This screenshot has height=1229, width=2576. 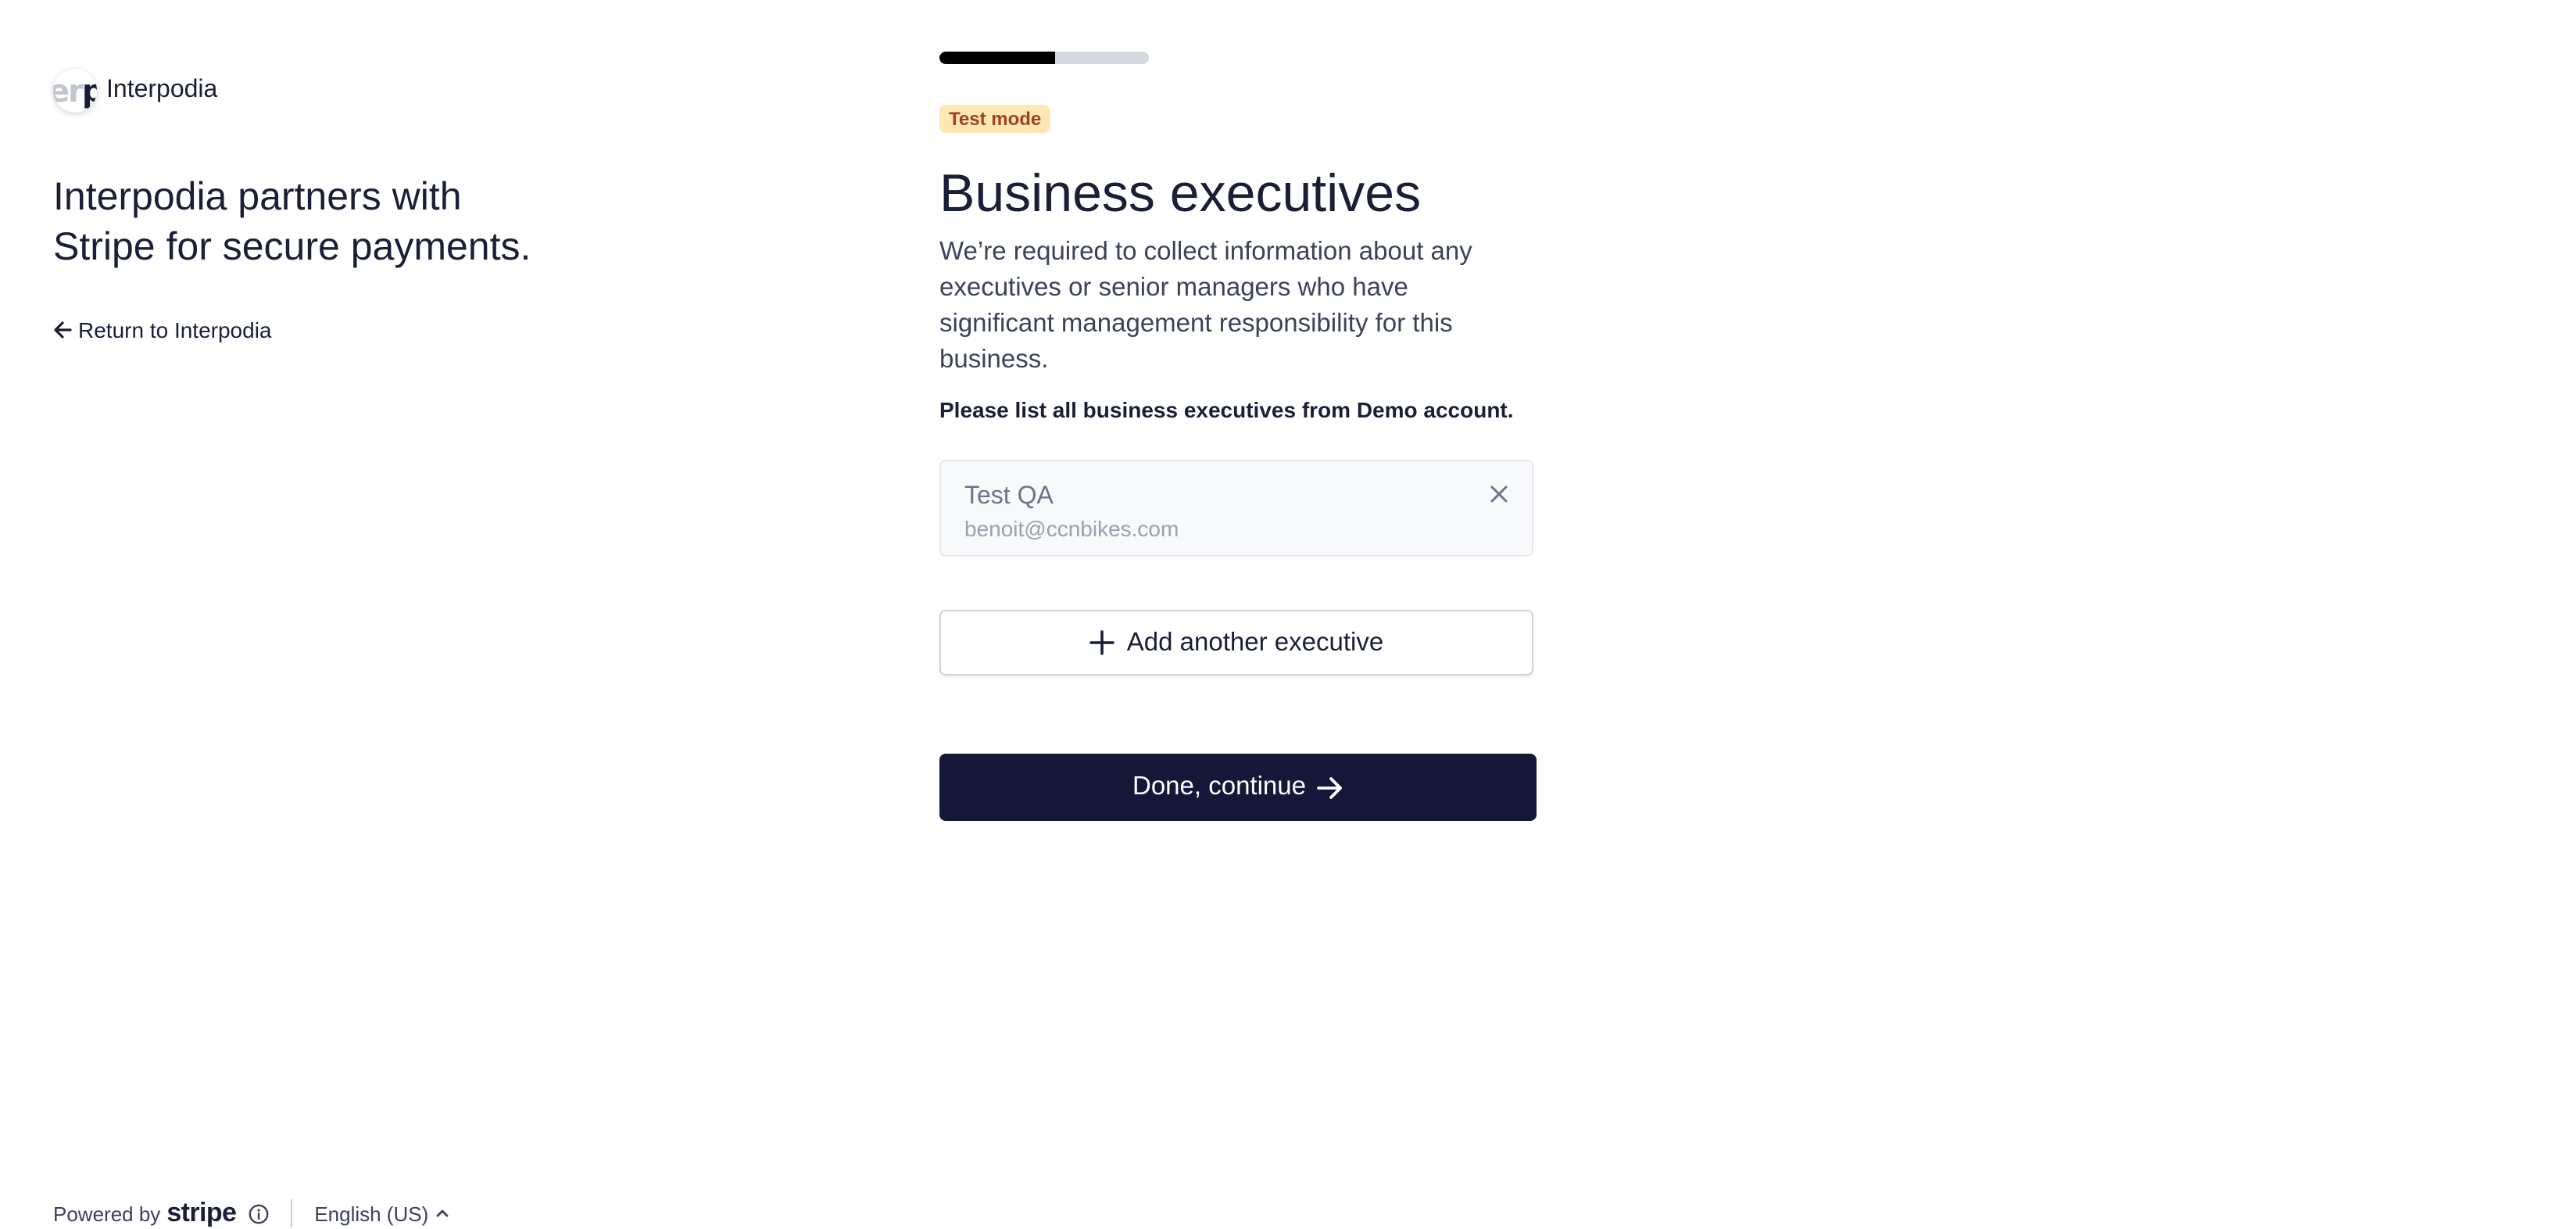 What do you see at coordinates (1328, 787) in the screenshot?
I see `arrow-right-icon` at bounding box center [1328, 787].